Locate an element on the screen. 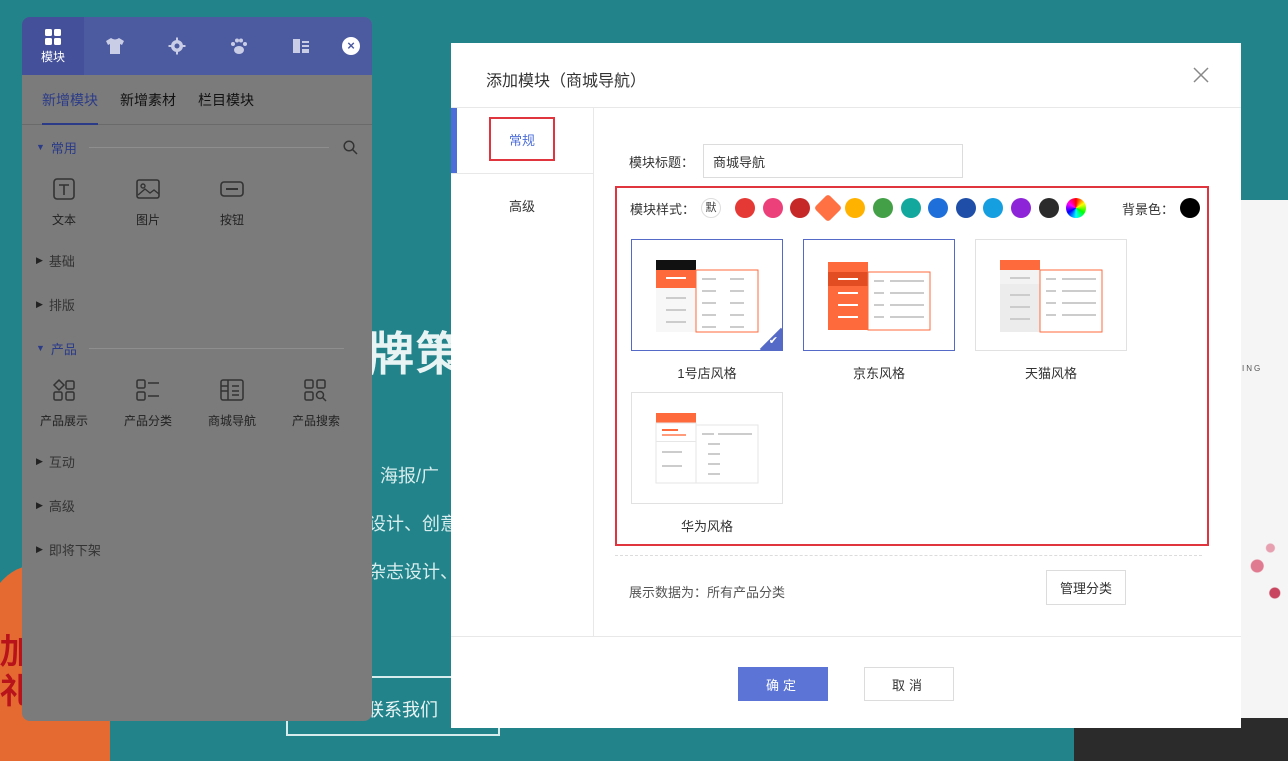 Image resolution: width=1288 pixels, height=761 pixels. style-card-huawei: 华为风格 is located at coordinates (707, 463).